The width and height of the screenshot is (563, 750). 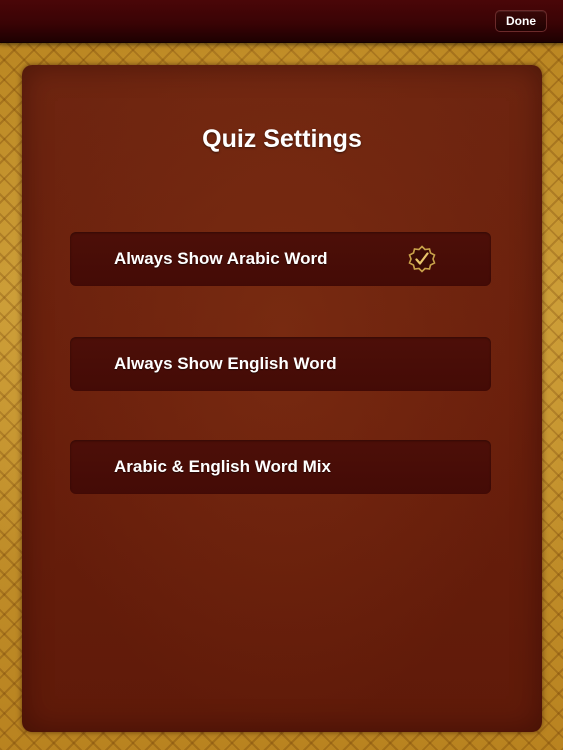 I want to click on option-always-show-arabic-word: Always Show Arabic Word, so click(x=280, y=259).